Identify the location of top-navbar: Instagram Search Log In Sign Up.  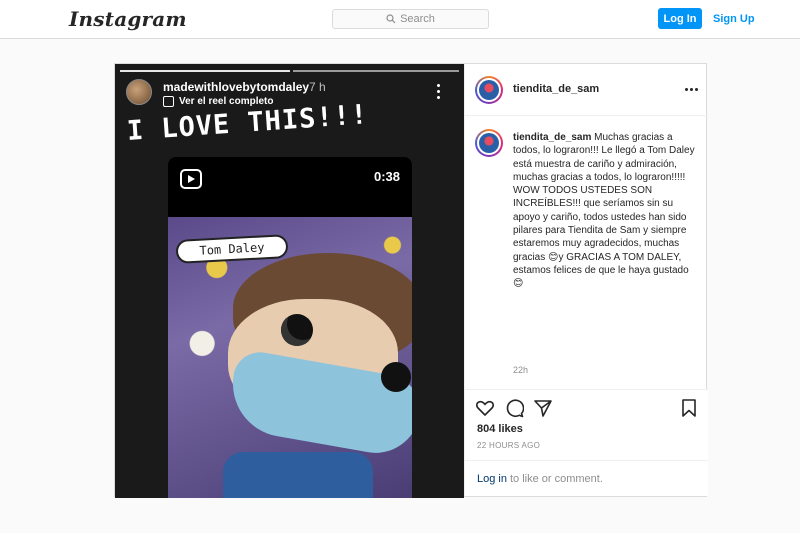
(400, 19).